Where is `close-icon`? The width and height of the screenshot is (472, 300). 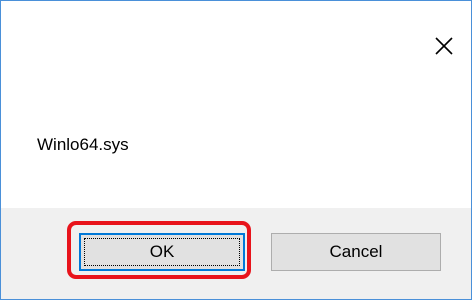
close-icon is located at coordinates (444, 46).